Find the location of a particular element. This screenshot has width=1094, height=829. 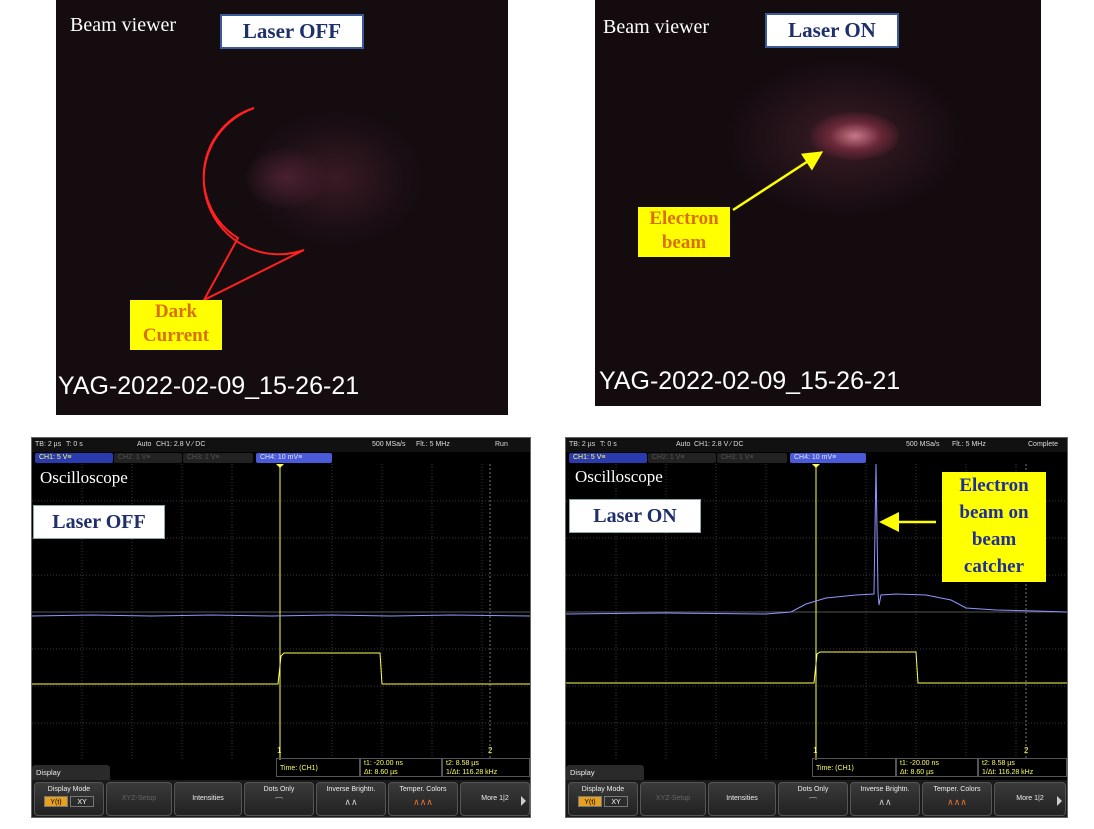

beam-catcher-label: Electron beam on beam catcher is located at coordinates (994, 527).